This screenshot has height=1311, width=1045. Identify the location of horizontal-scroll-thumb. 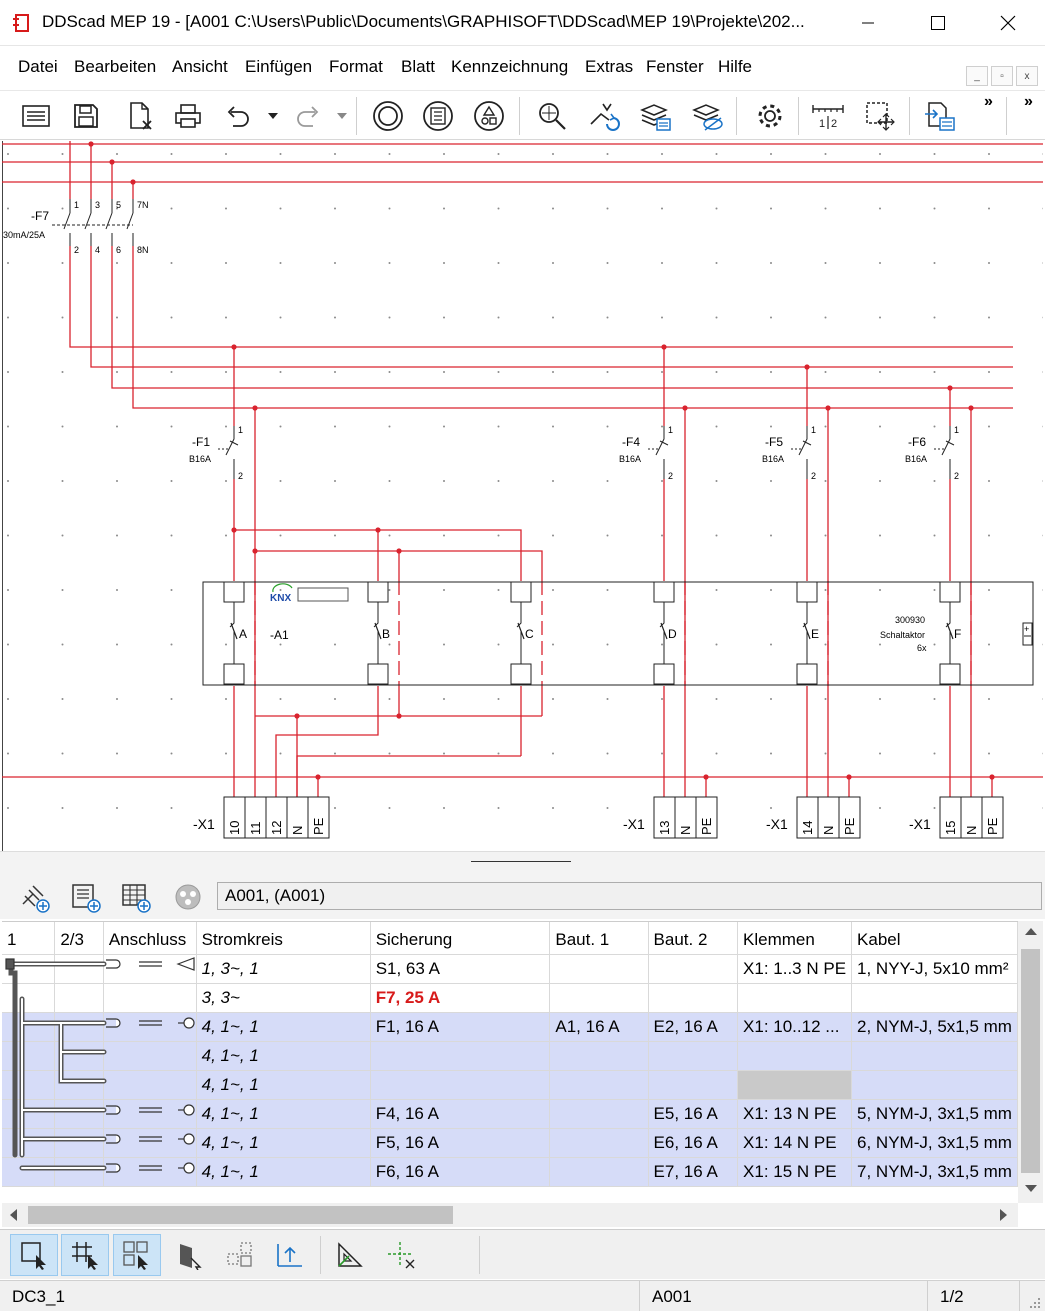
(240, 1215).